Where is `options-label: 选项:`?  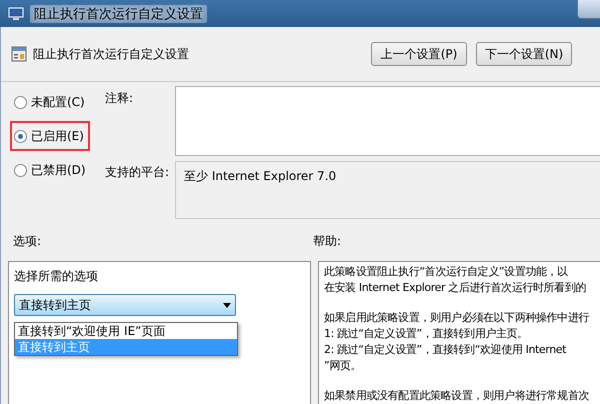 options-label: 选项: is located at coordinates (27, 241).